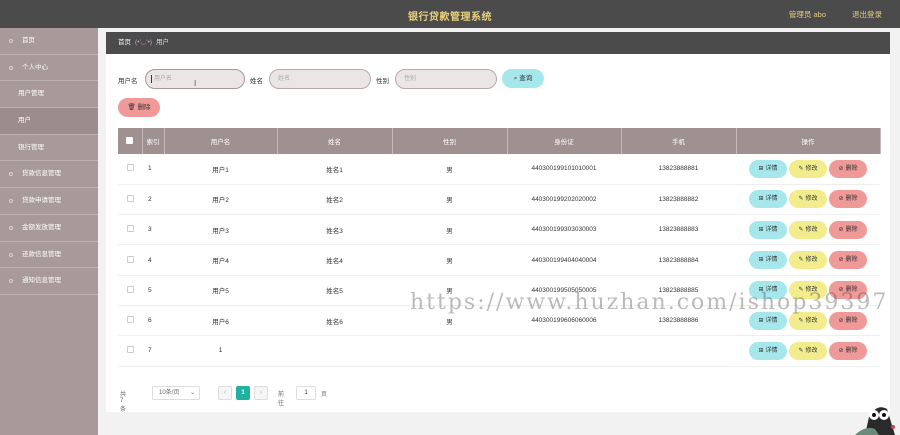 The height and width of the screenshot is (435, 900). Describe the element at coordinates (144, 42) in the screenshot. I see `breadcrumb-face: (•'◡'•)` at that location.